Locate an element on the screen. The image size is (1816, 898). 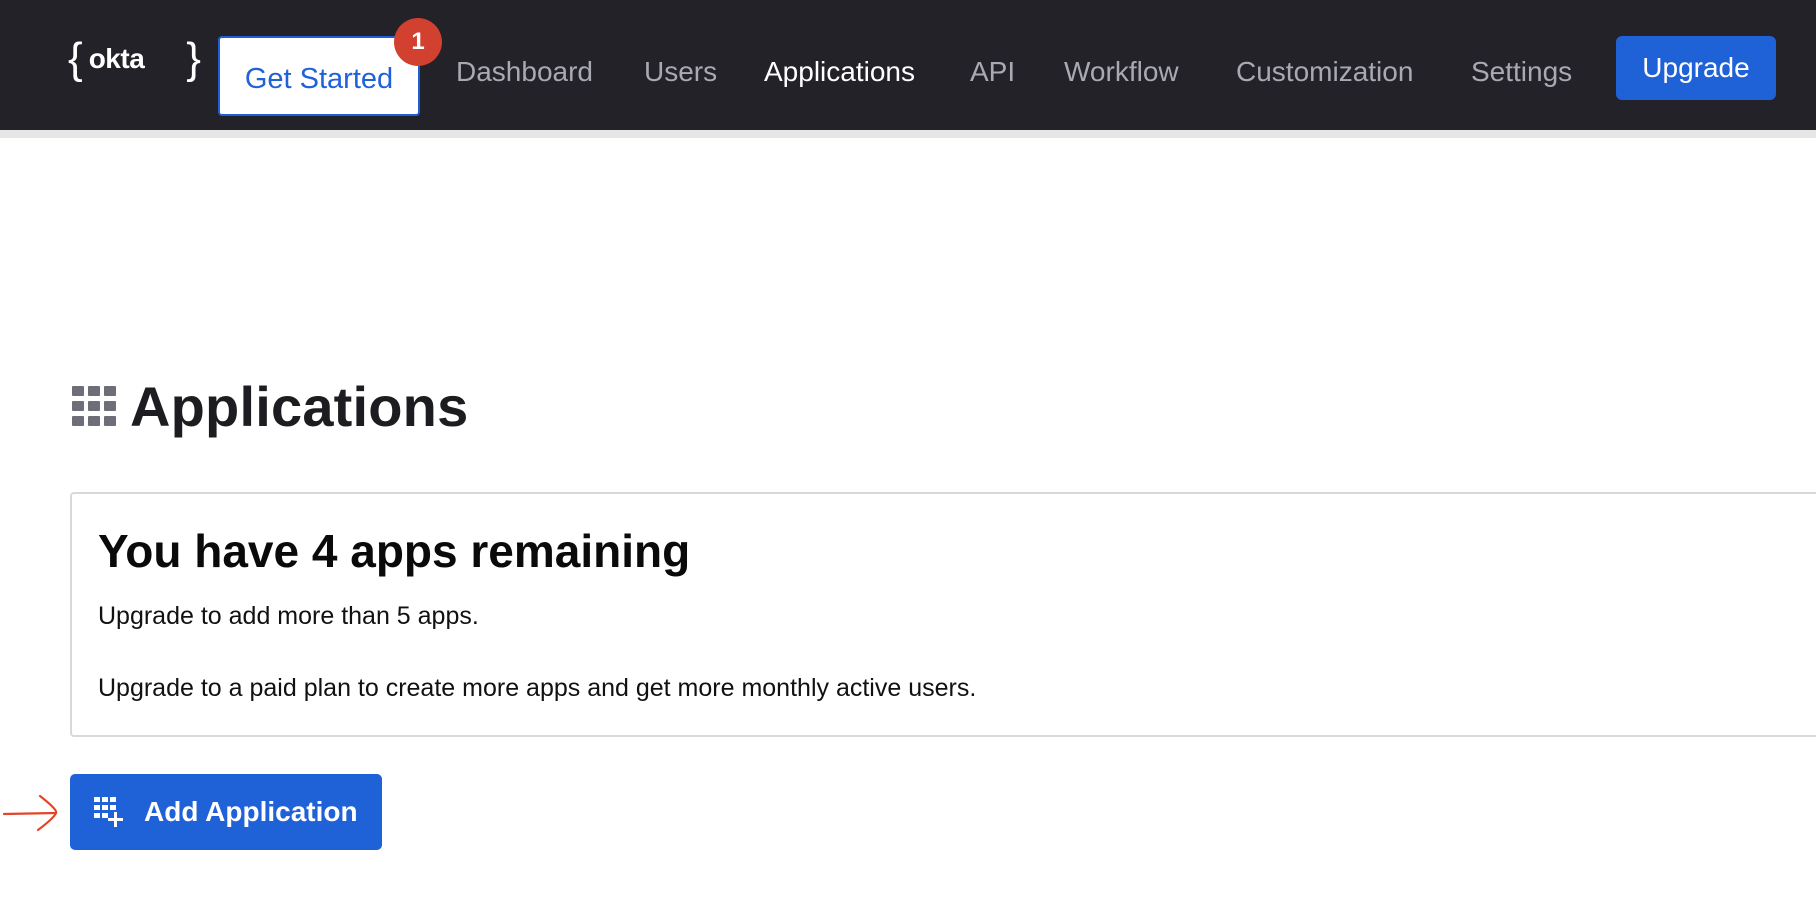
page-header: Applications is located at coordinates (270, 406).